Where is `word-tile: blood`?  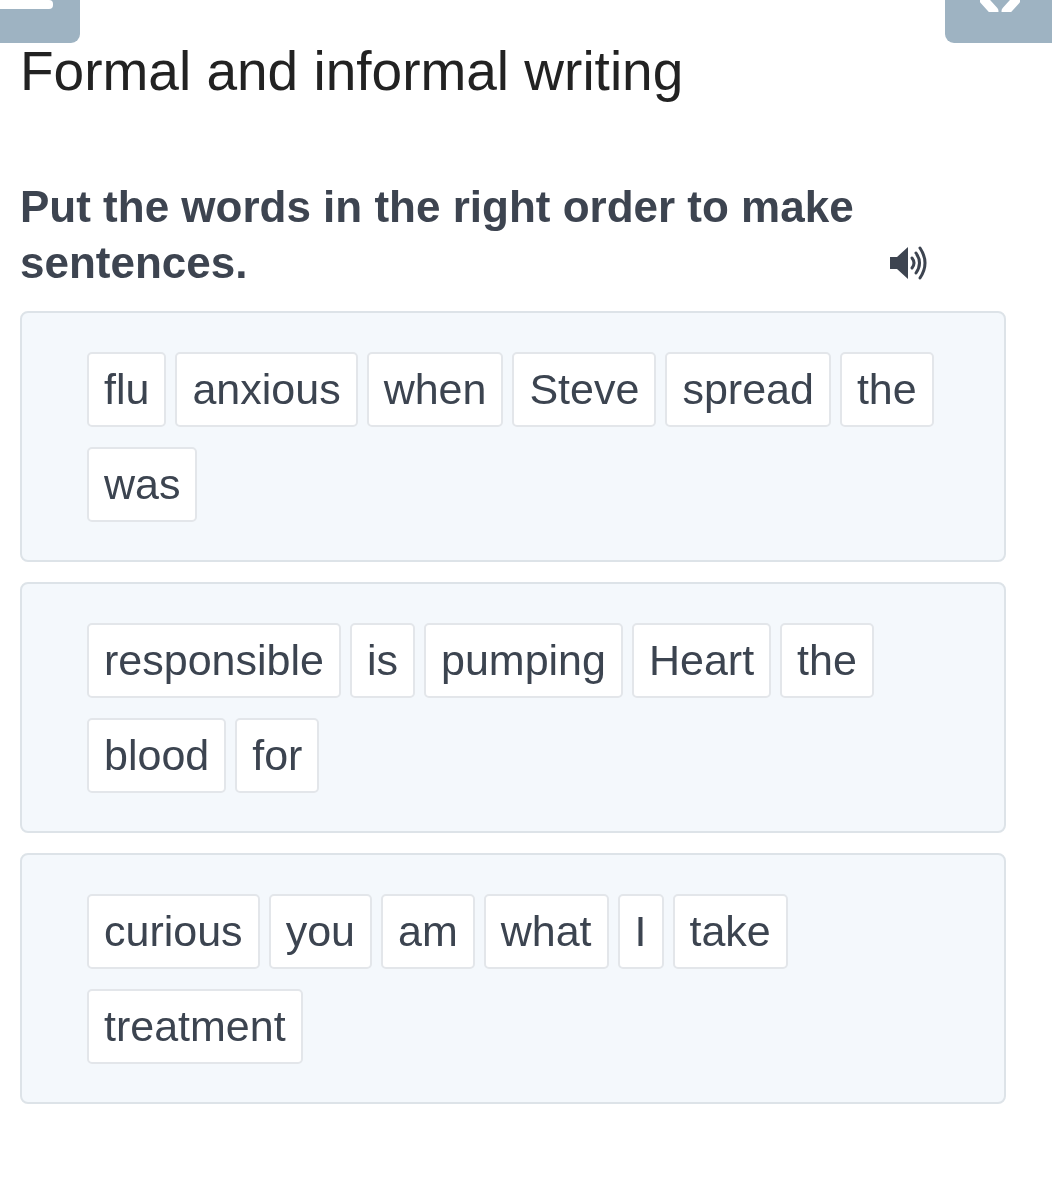
word-tile: blood is located at coordinates (157, 755).